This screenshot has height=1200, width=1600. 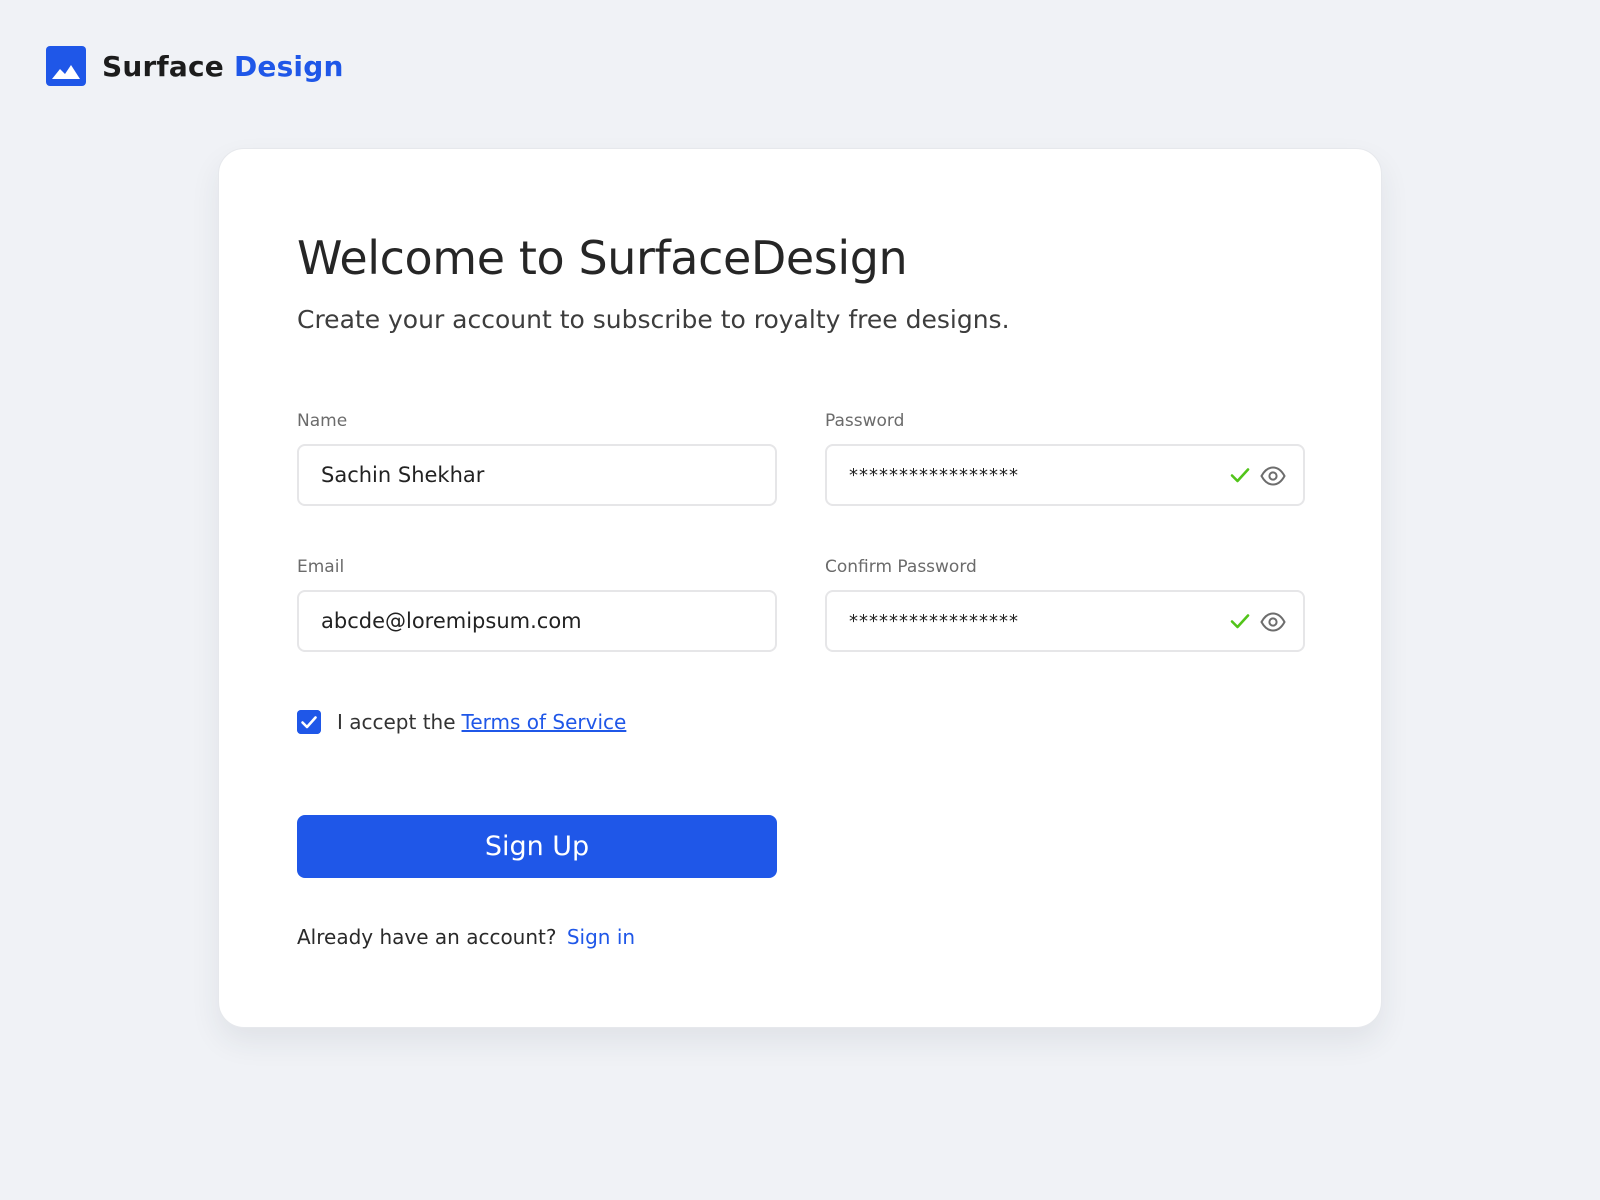 What do you see at coordinates (427, 937) in the screenshot?
I see `signin-prompt: Already have an account?` at bounding box center [427, 937].